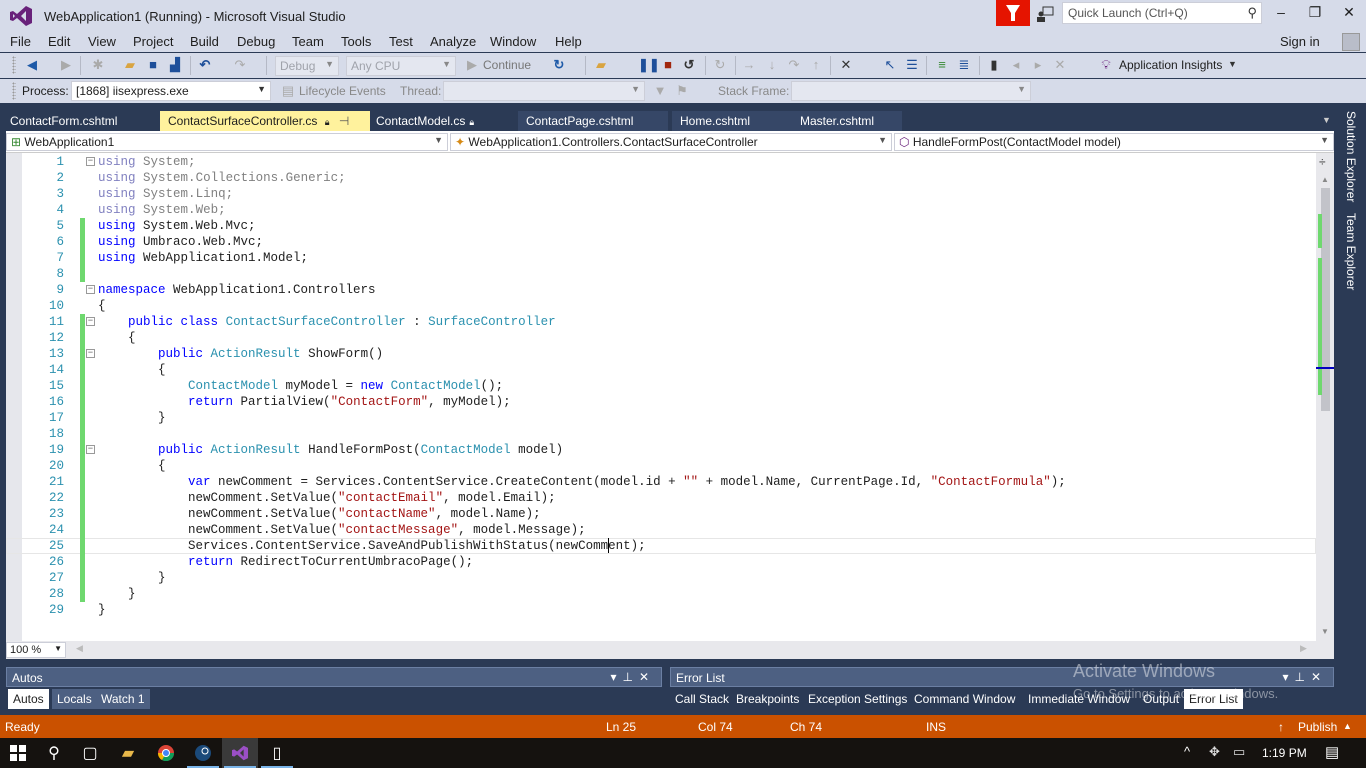 This screenshot has width=1366, height=768. What do you see at coordinates (767, 699) in the screenshot?
I see `tab-breakpoints: Breakpoints` at bounding box center [767, 699].